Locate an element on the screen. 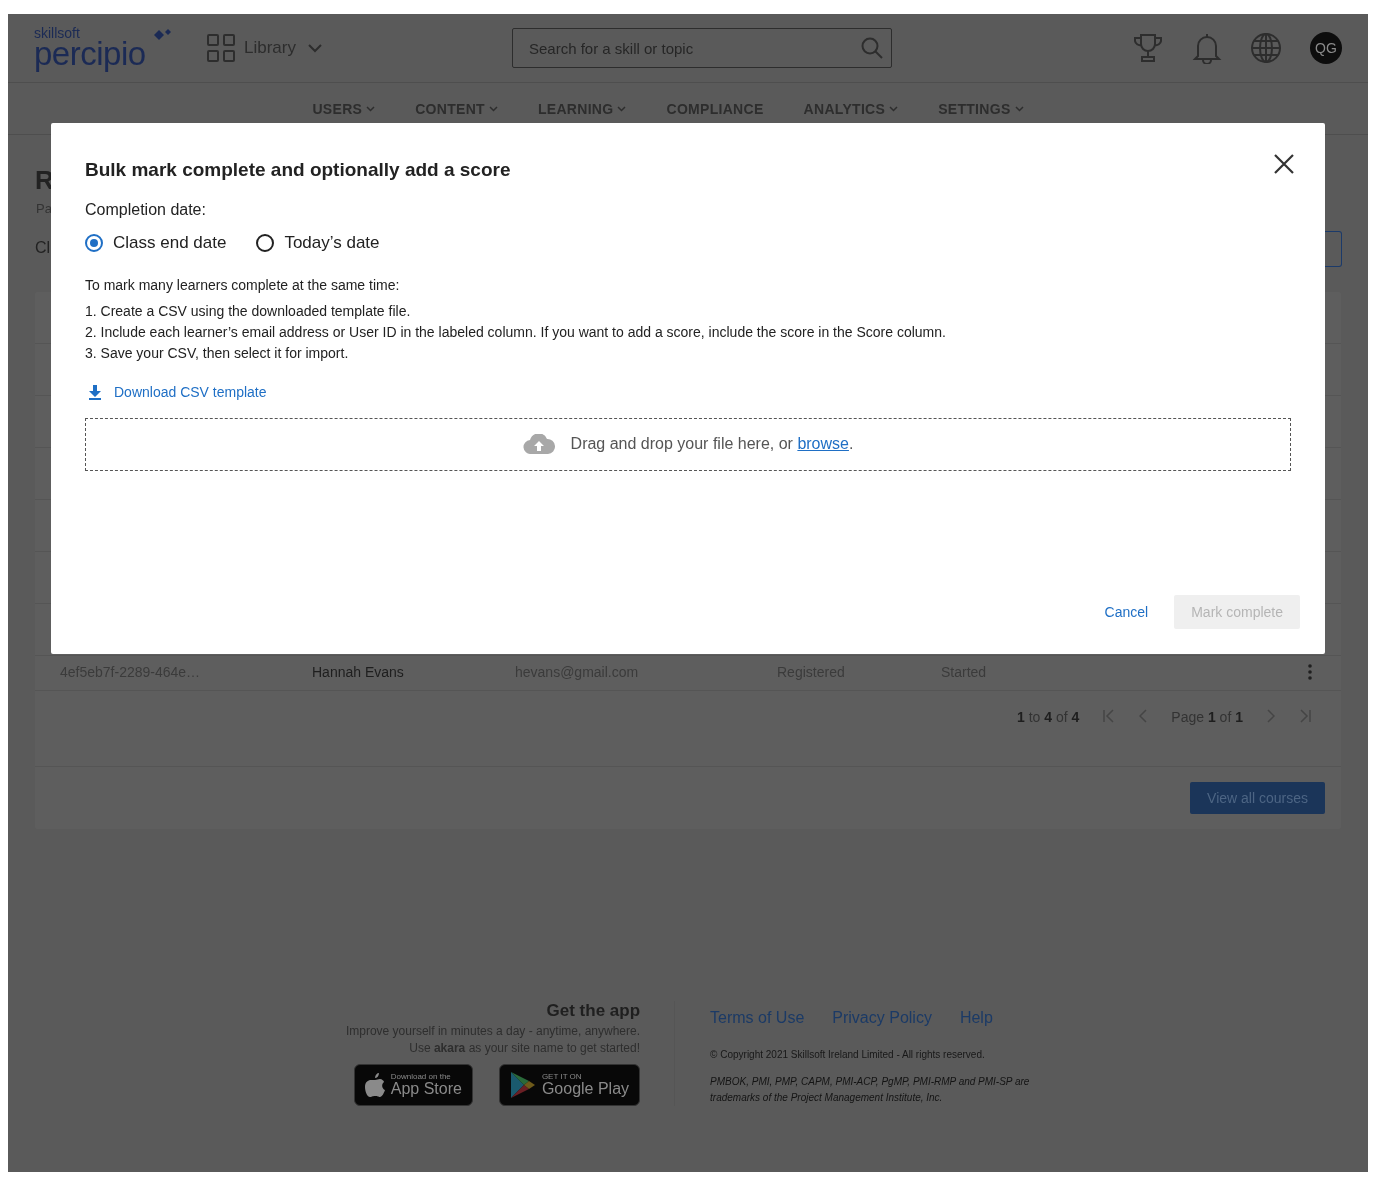 The image size is (1380, 1184). last-page-icon is located at coordinates (1305, 716).